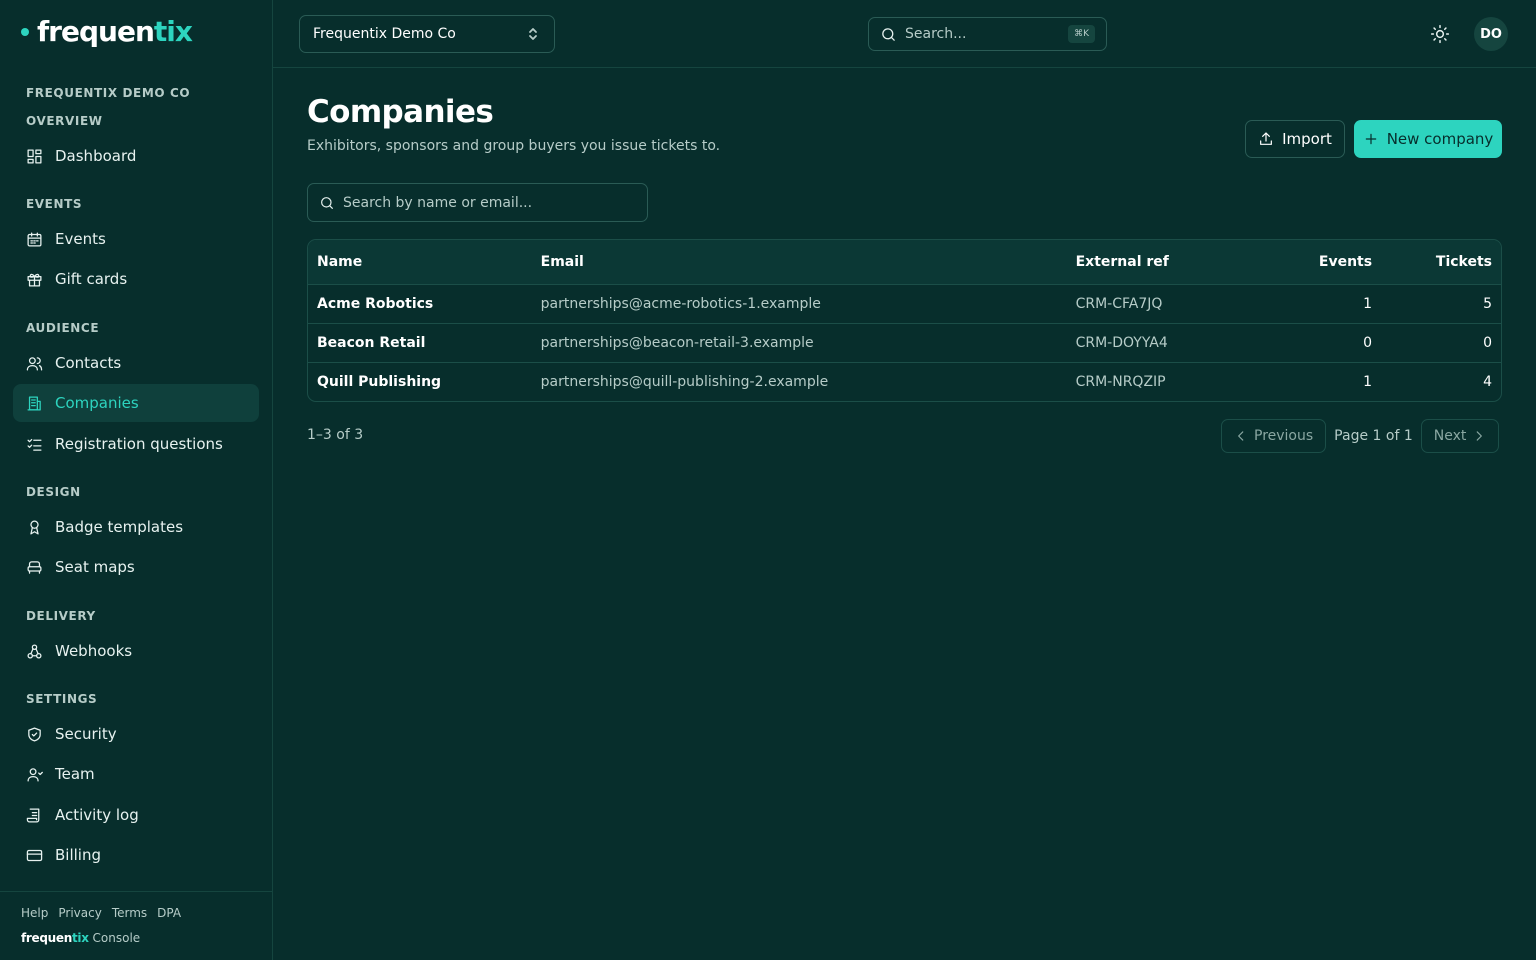 This screenshot has height=960, width=1536. Describe the element at coordinates (1373, 436) in the screenshot. I see `page-info: Page 1 of 1` at that location.